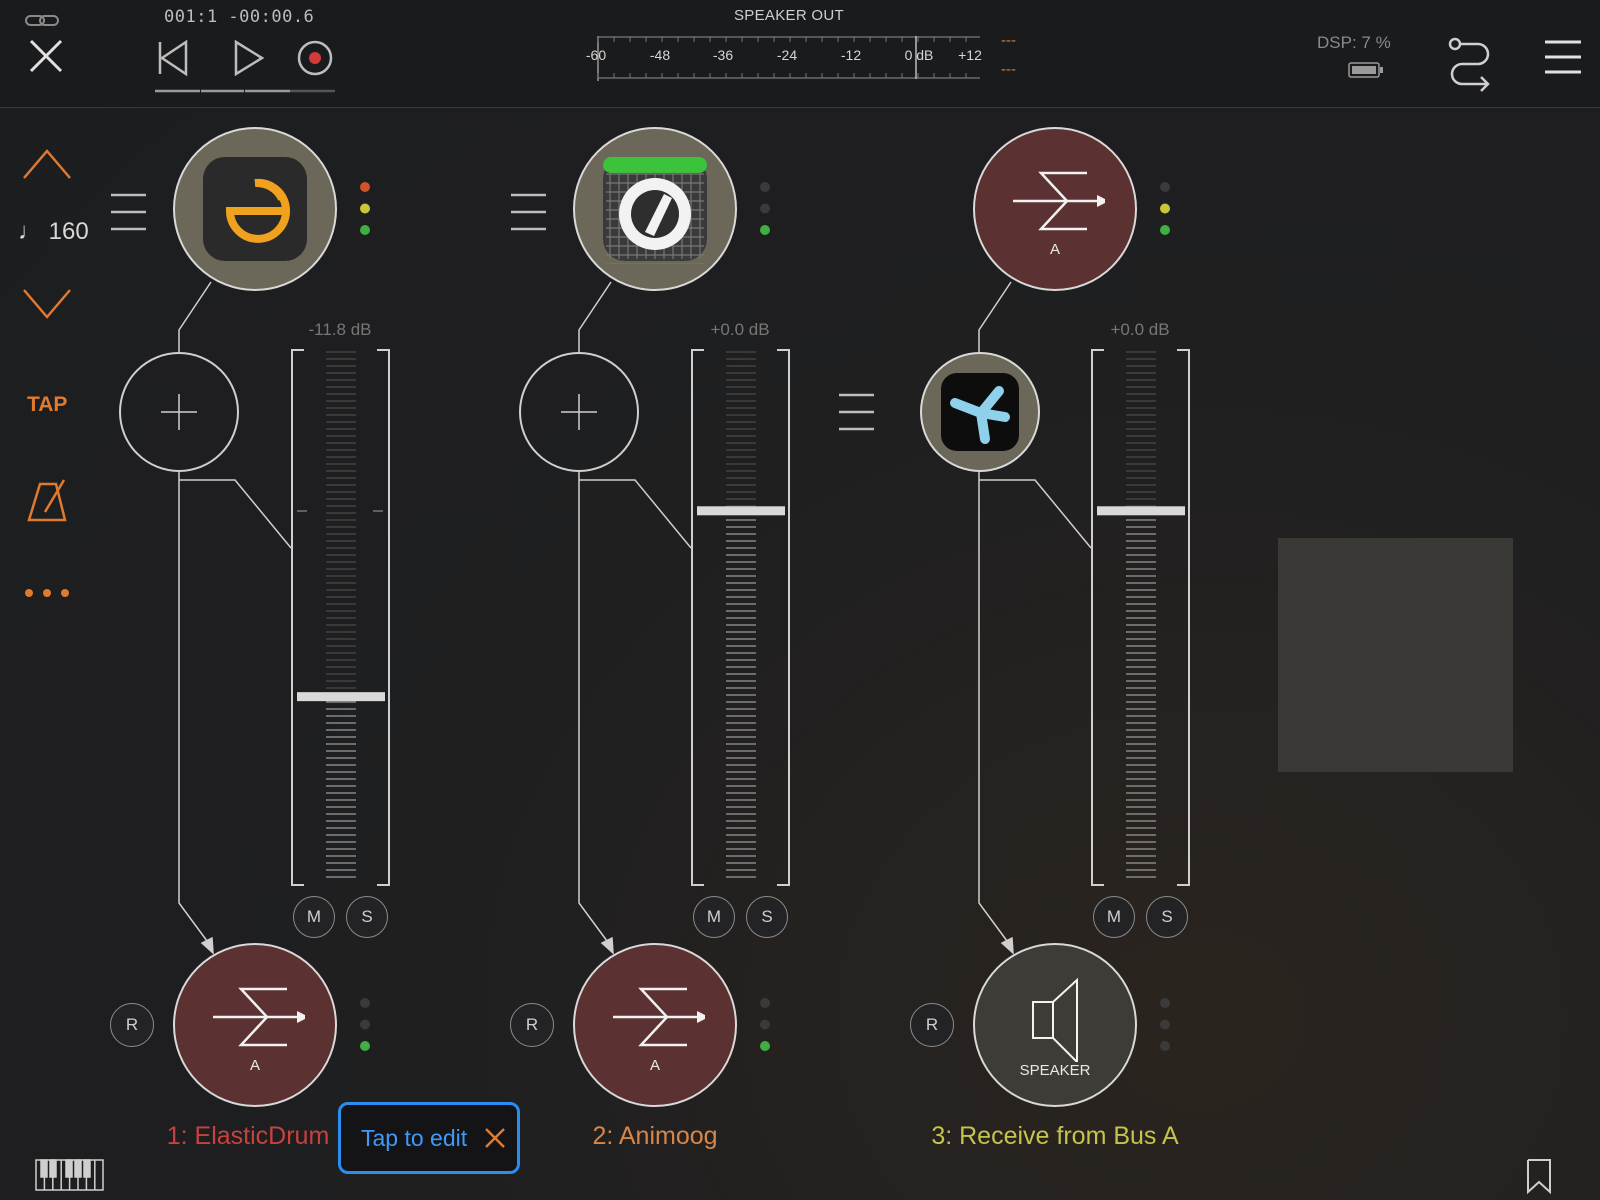 This screenshot has height=1200, width=1600. Describe the element at coordinates (69, 1175) in the screenshot. I see `keyboard-icon` at that location.